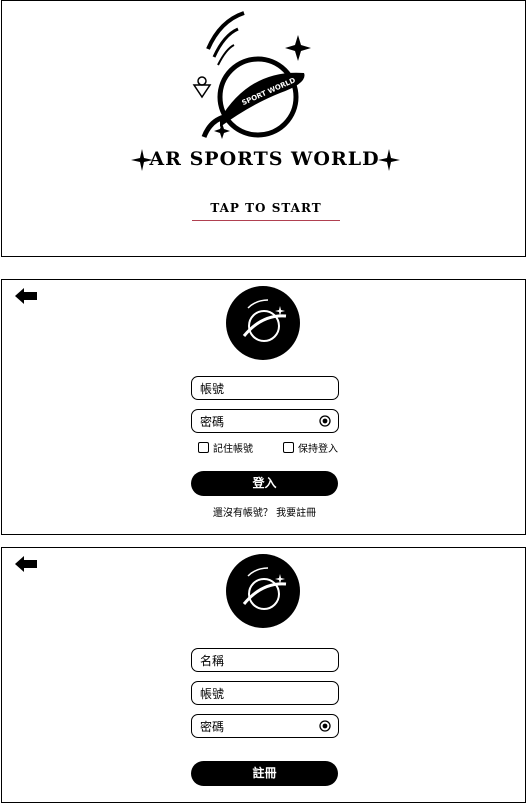  Describe the element at coordinates (212, 661) in the screenshot. I see `name-placeholder: 名稱` at that location.